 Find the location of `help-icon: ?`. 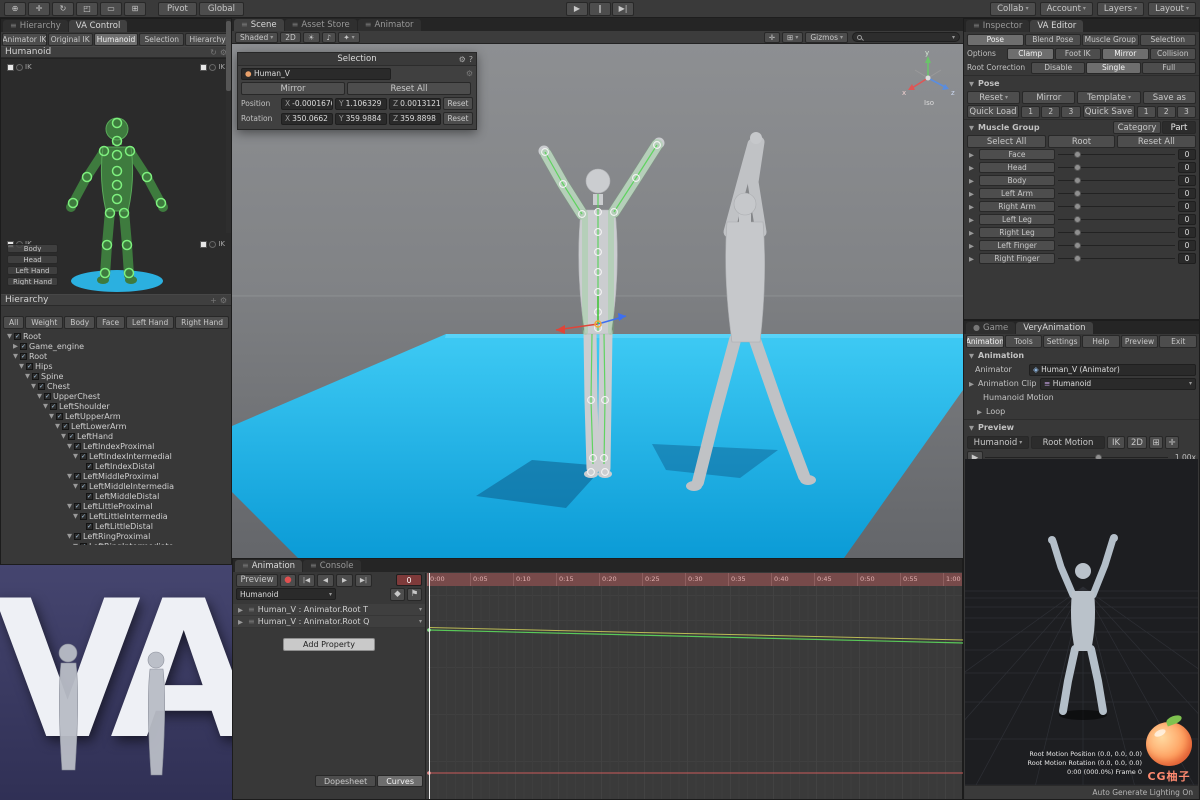

help-icon: ? is located at coordinates (471, 59).